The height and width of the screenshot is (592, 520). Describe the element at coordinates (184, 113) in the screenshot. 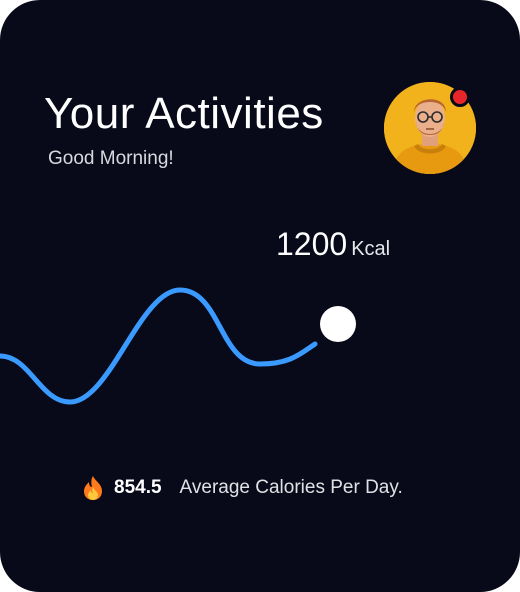

I see `page-title: Your Activities` at that location.